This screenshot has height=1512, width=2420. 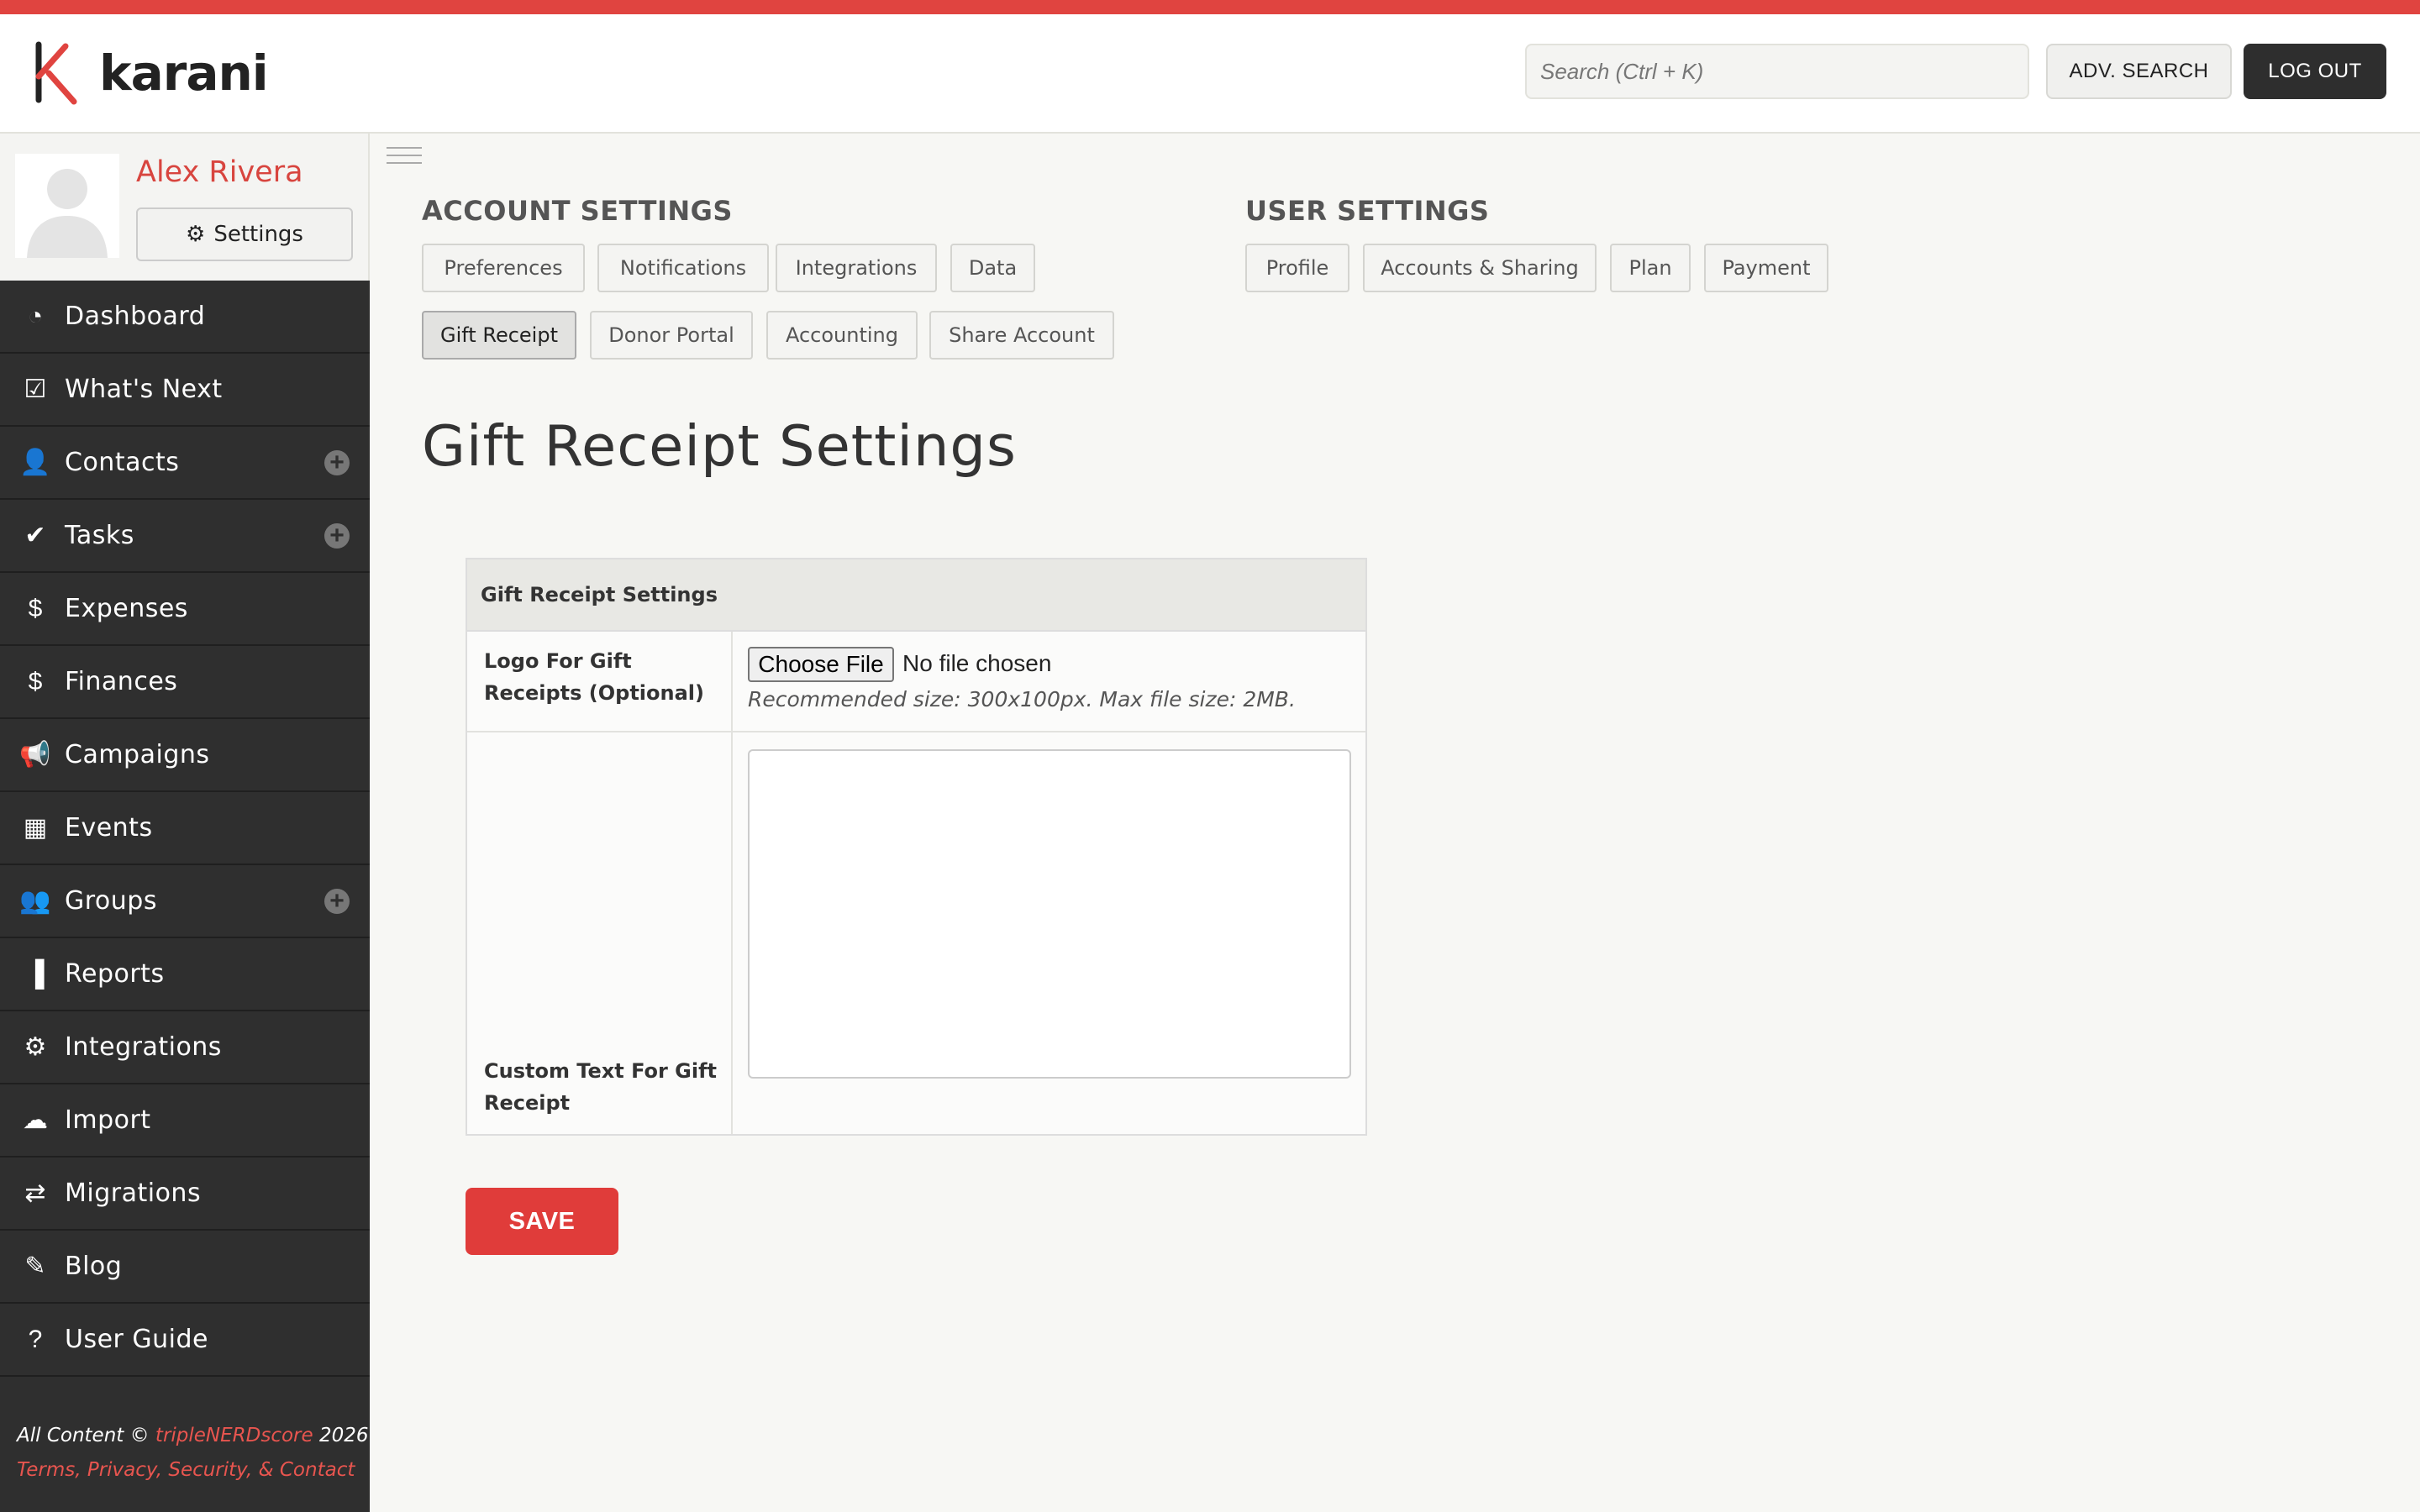 I want to click on sidebar-item-contacts: 👤 Contacts +, so click(x=185, y=463).